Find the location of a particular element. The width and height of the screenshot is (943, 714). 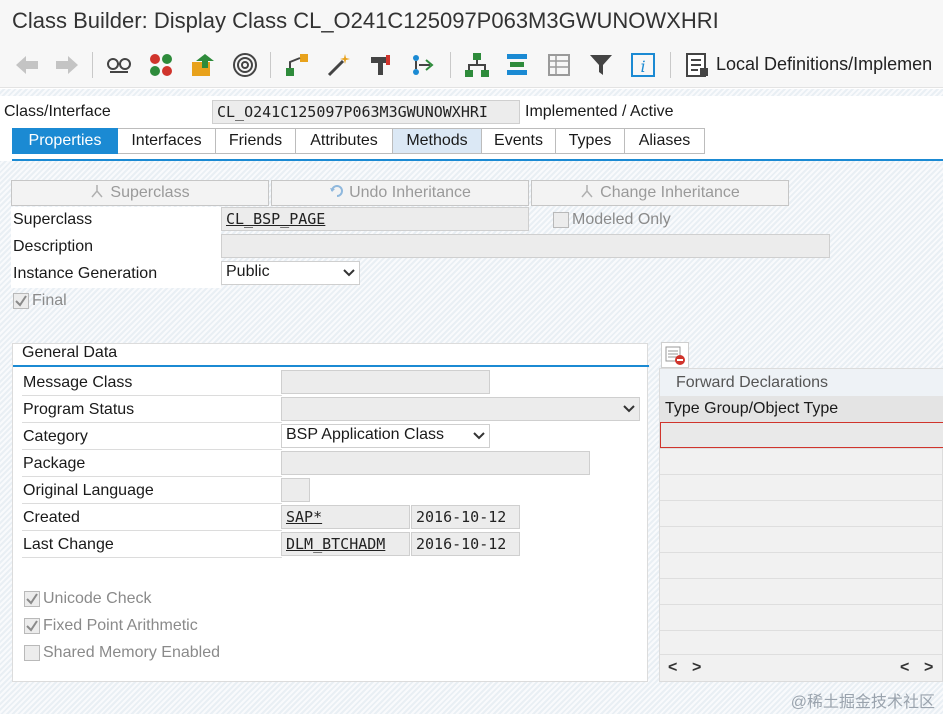

delete-row-icon is located at coordinates (675, 355).